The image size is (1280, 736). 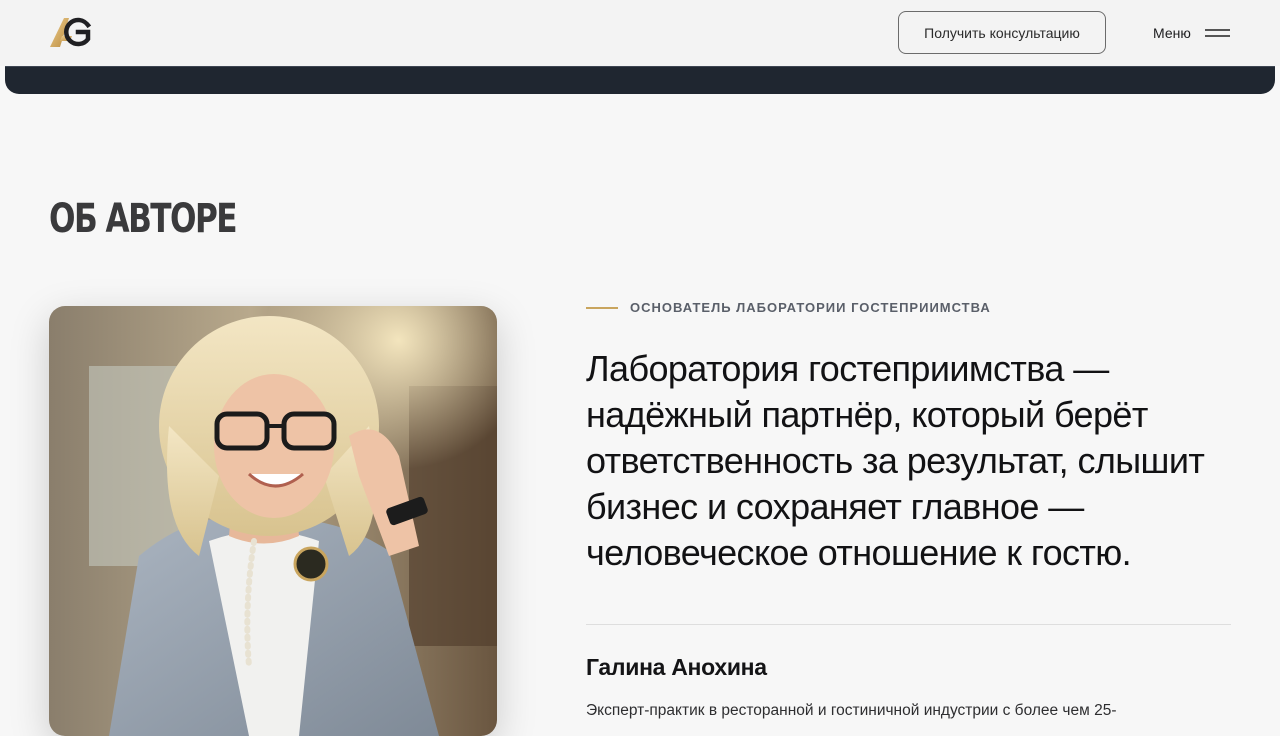 I want to click on divider, so click(x=908, y=624).